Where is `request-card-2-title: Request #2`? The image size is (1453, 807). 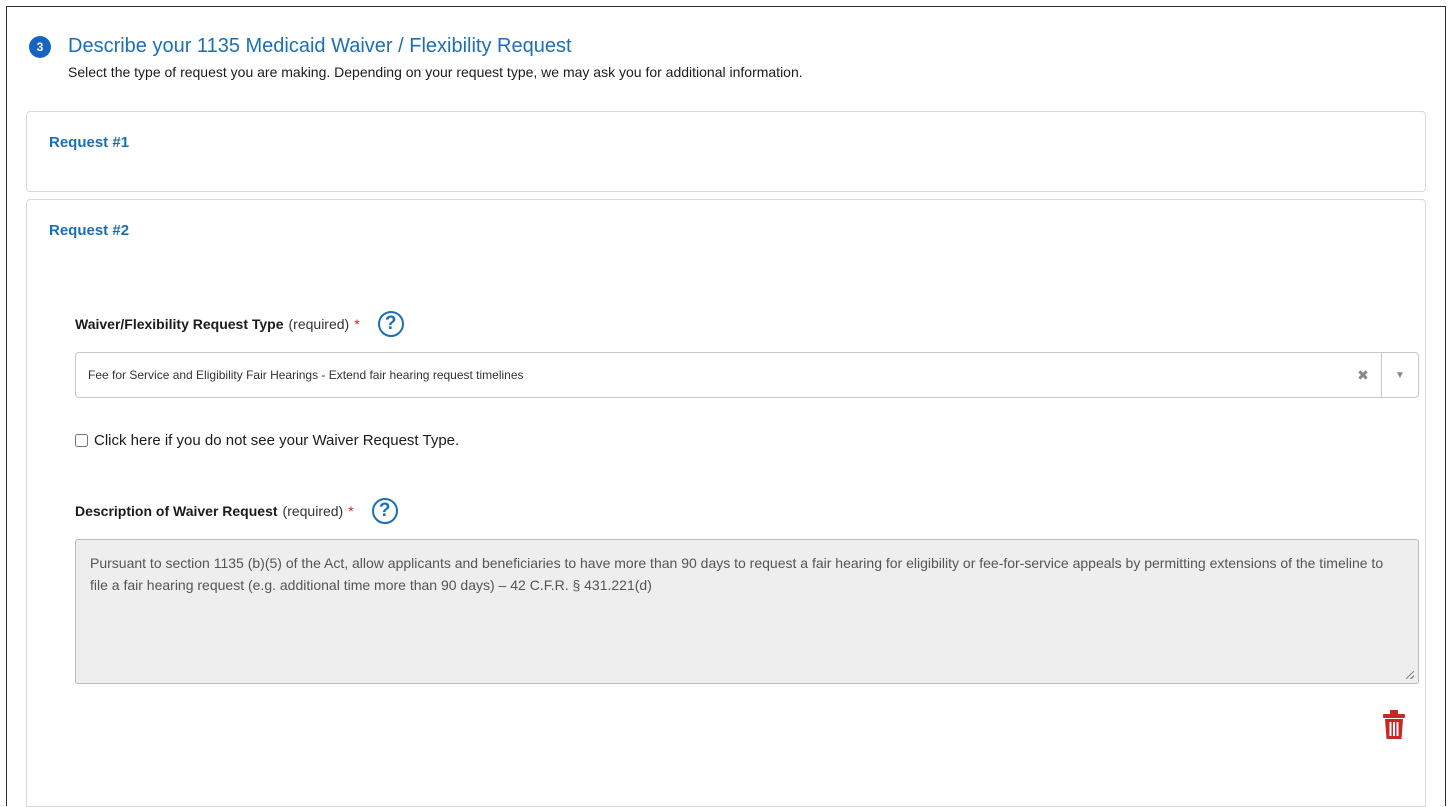
request-card-2-title: Request #2 is located at coordinates (89, 230).